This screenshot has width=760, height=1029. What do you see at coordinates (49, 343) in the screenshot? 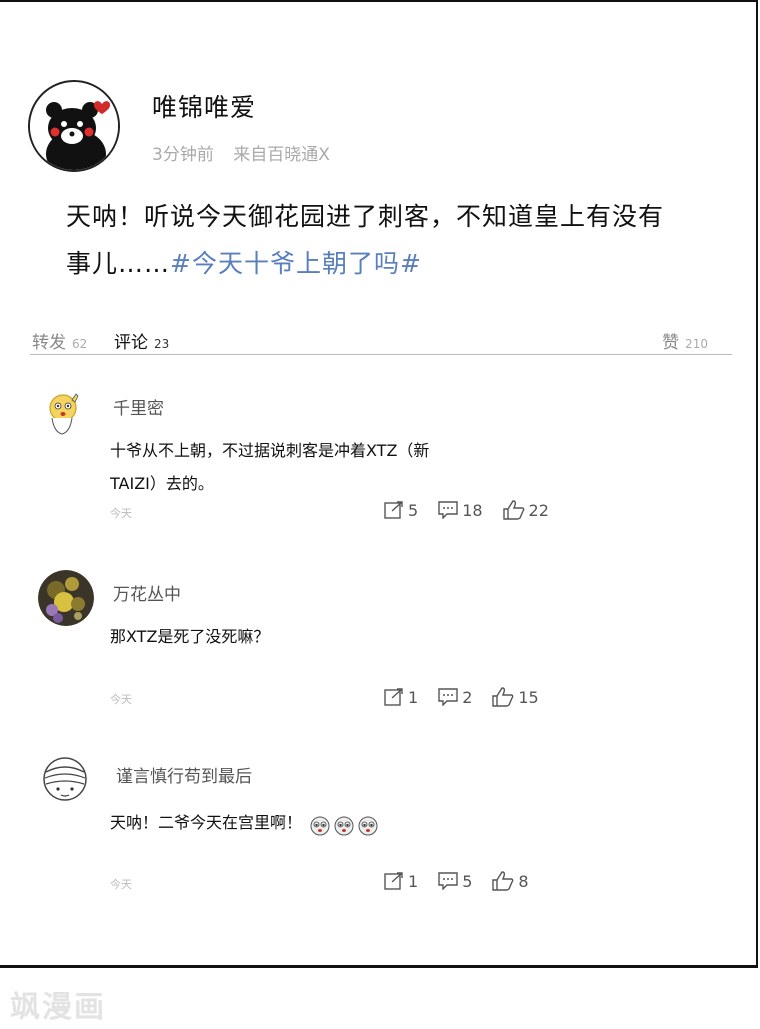
I see `tab-repost-label: 转发` at bounding box center [49, 343].